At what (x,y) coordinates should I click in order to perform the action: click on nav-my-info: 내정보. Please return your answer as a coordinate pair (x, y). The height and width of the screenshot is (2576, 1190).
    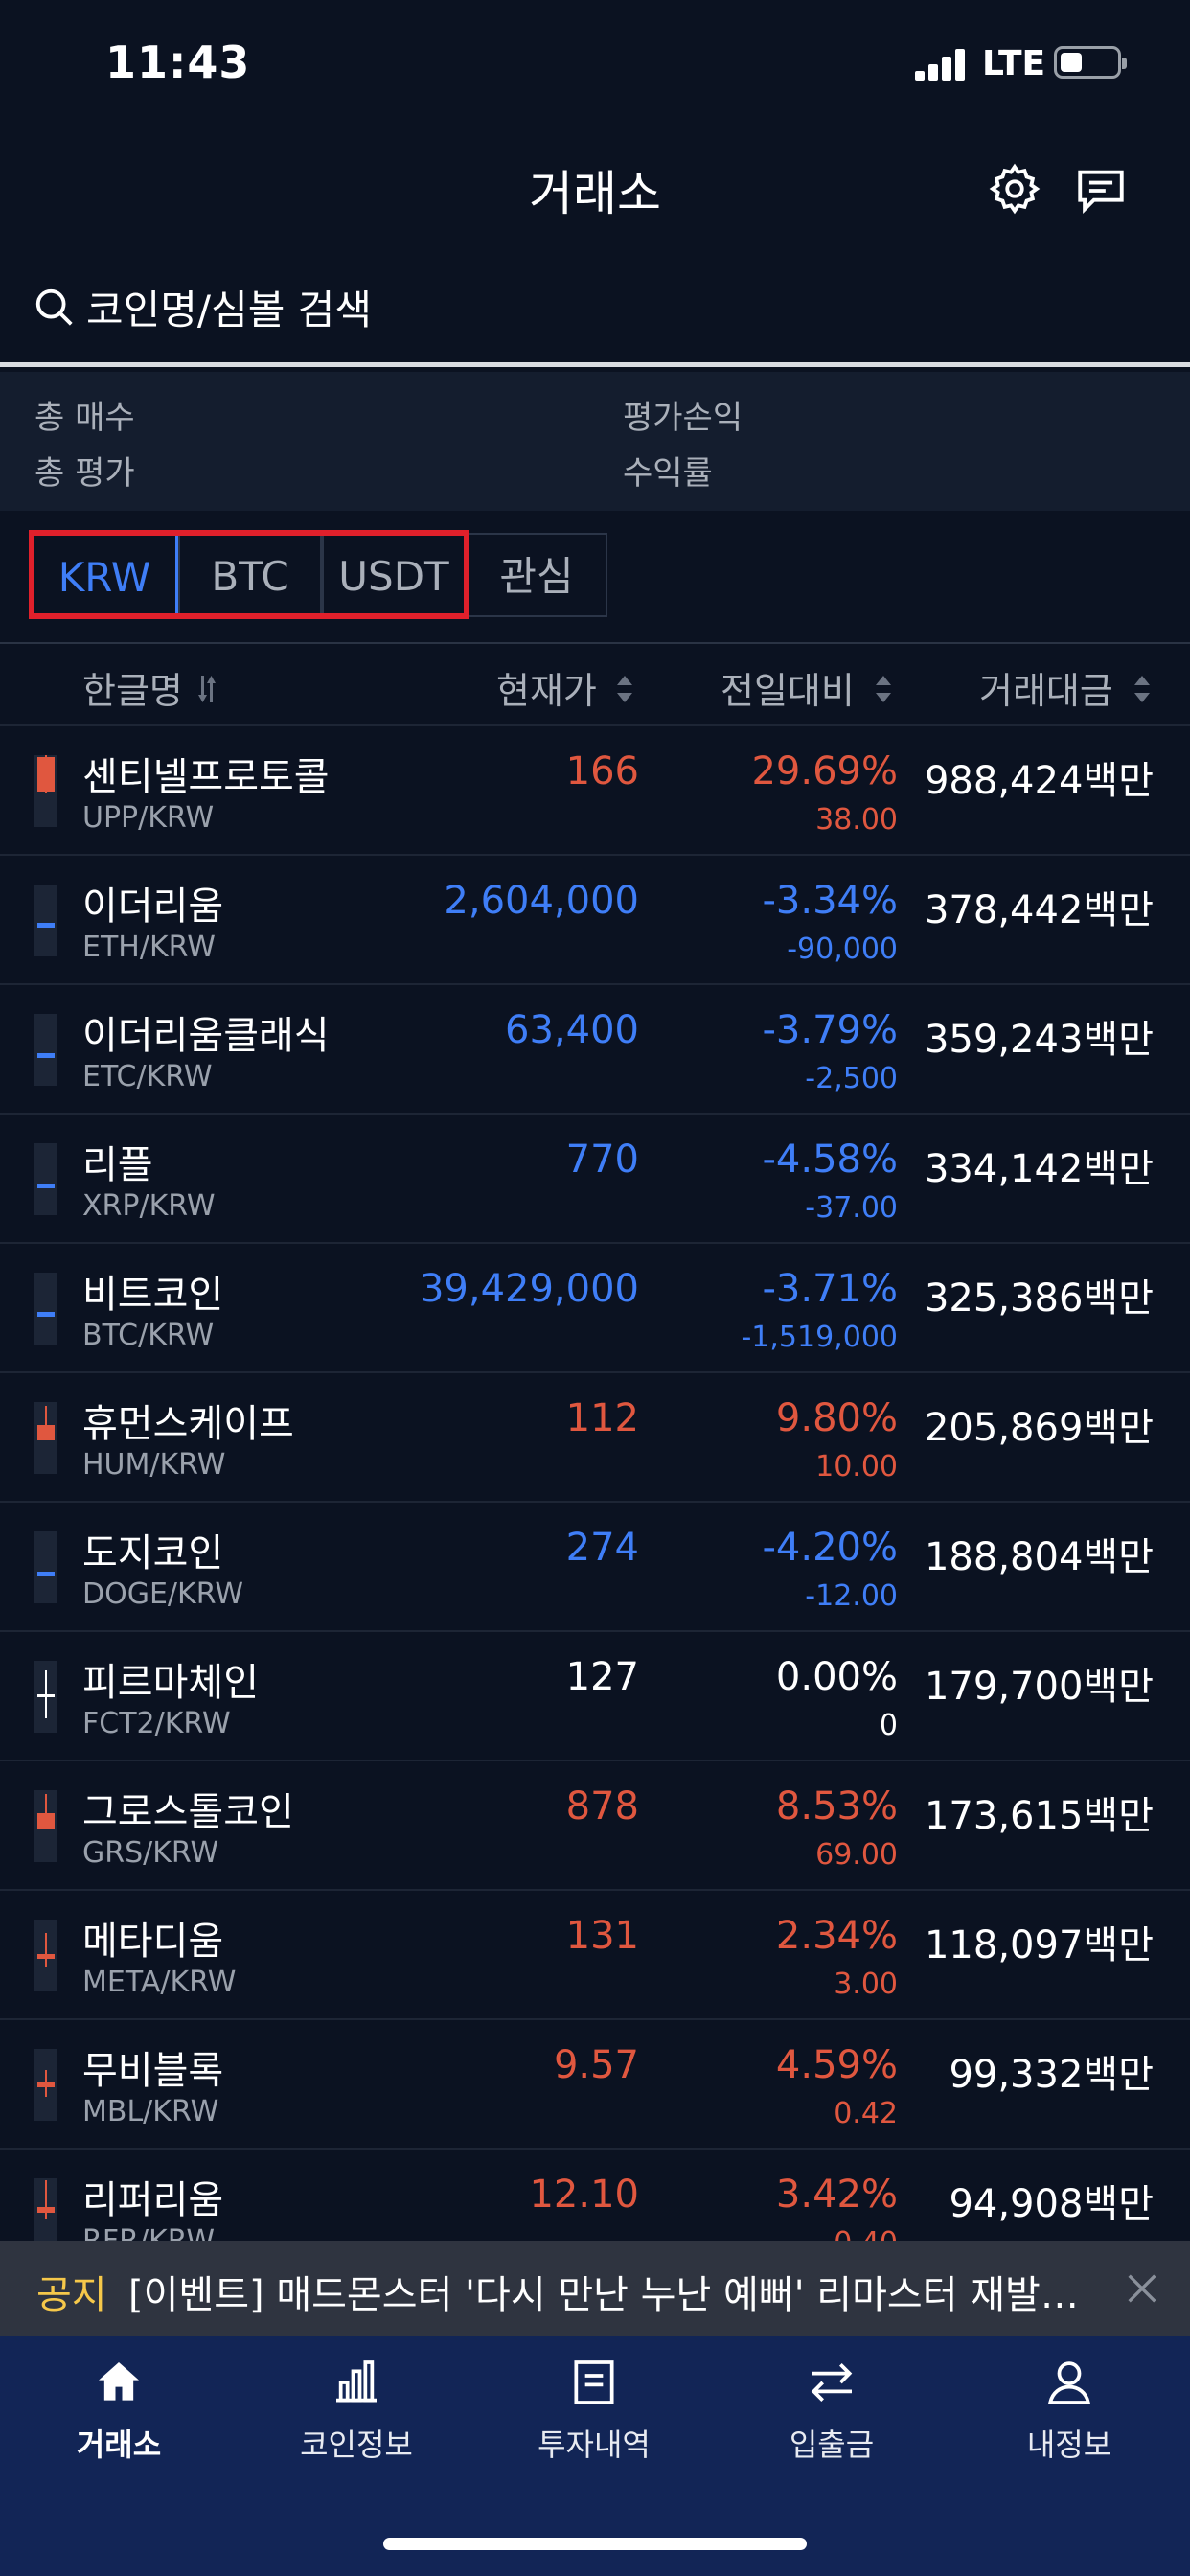
    Looking at the image, I should click on (1069, 2423).